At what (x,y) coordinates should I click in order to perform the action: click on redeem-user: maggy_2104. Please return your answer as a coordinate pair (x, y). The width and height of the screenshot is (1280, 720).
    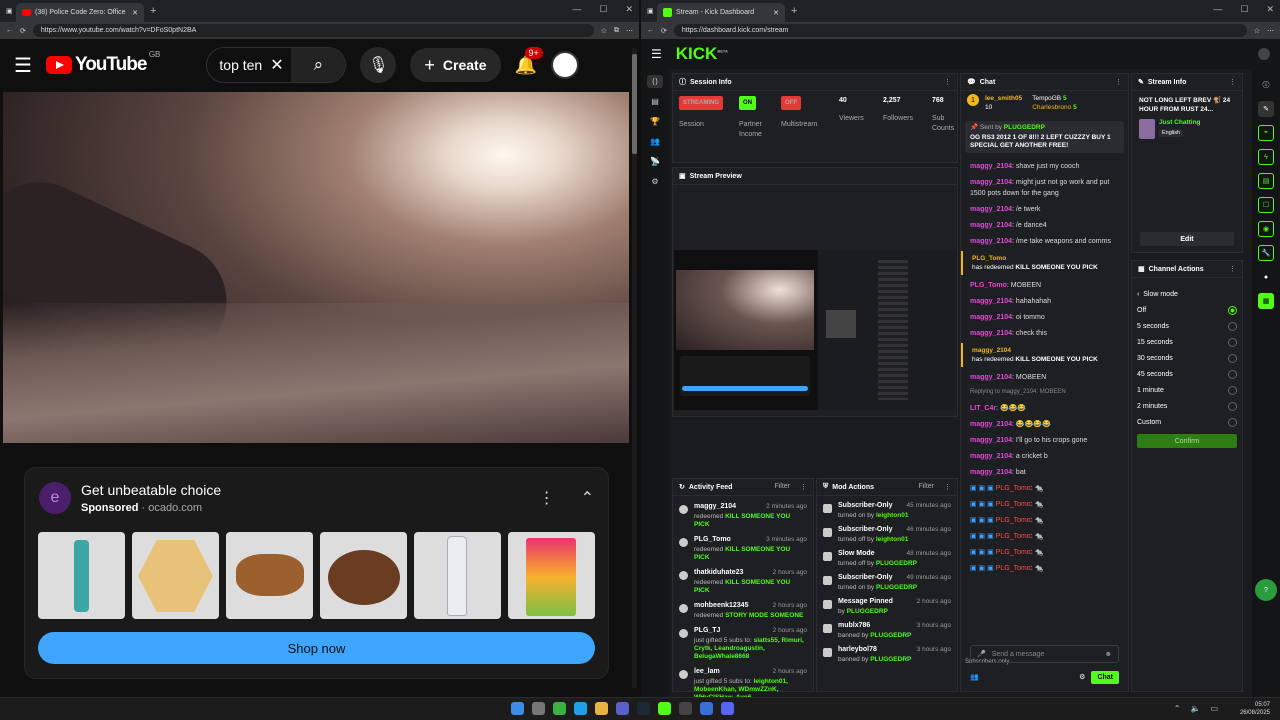
    Looking at the image, I should click on (1045, 350).